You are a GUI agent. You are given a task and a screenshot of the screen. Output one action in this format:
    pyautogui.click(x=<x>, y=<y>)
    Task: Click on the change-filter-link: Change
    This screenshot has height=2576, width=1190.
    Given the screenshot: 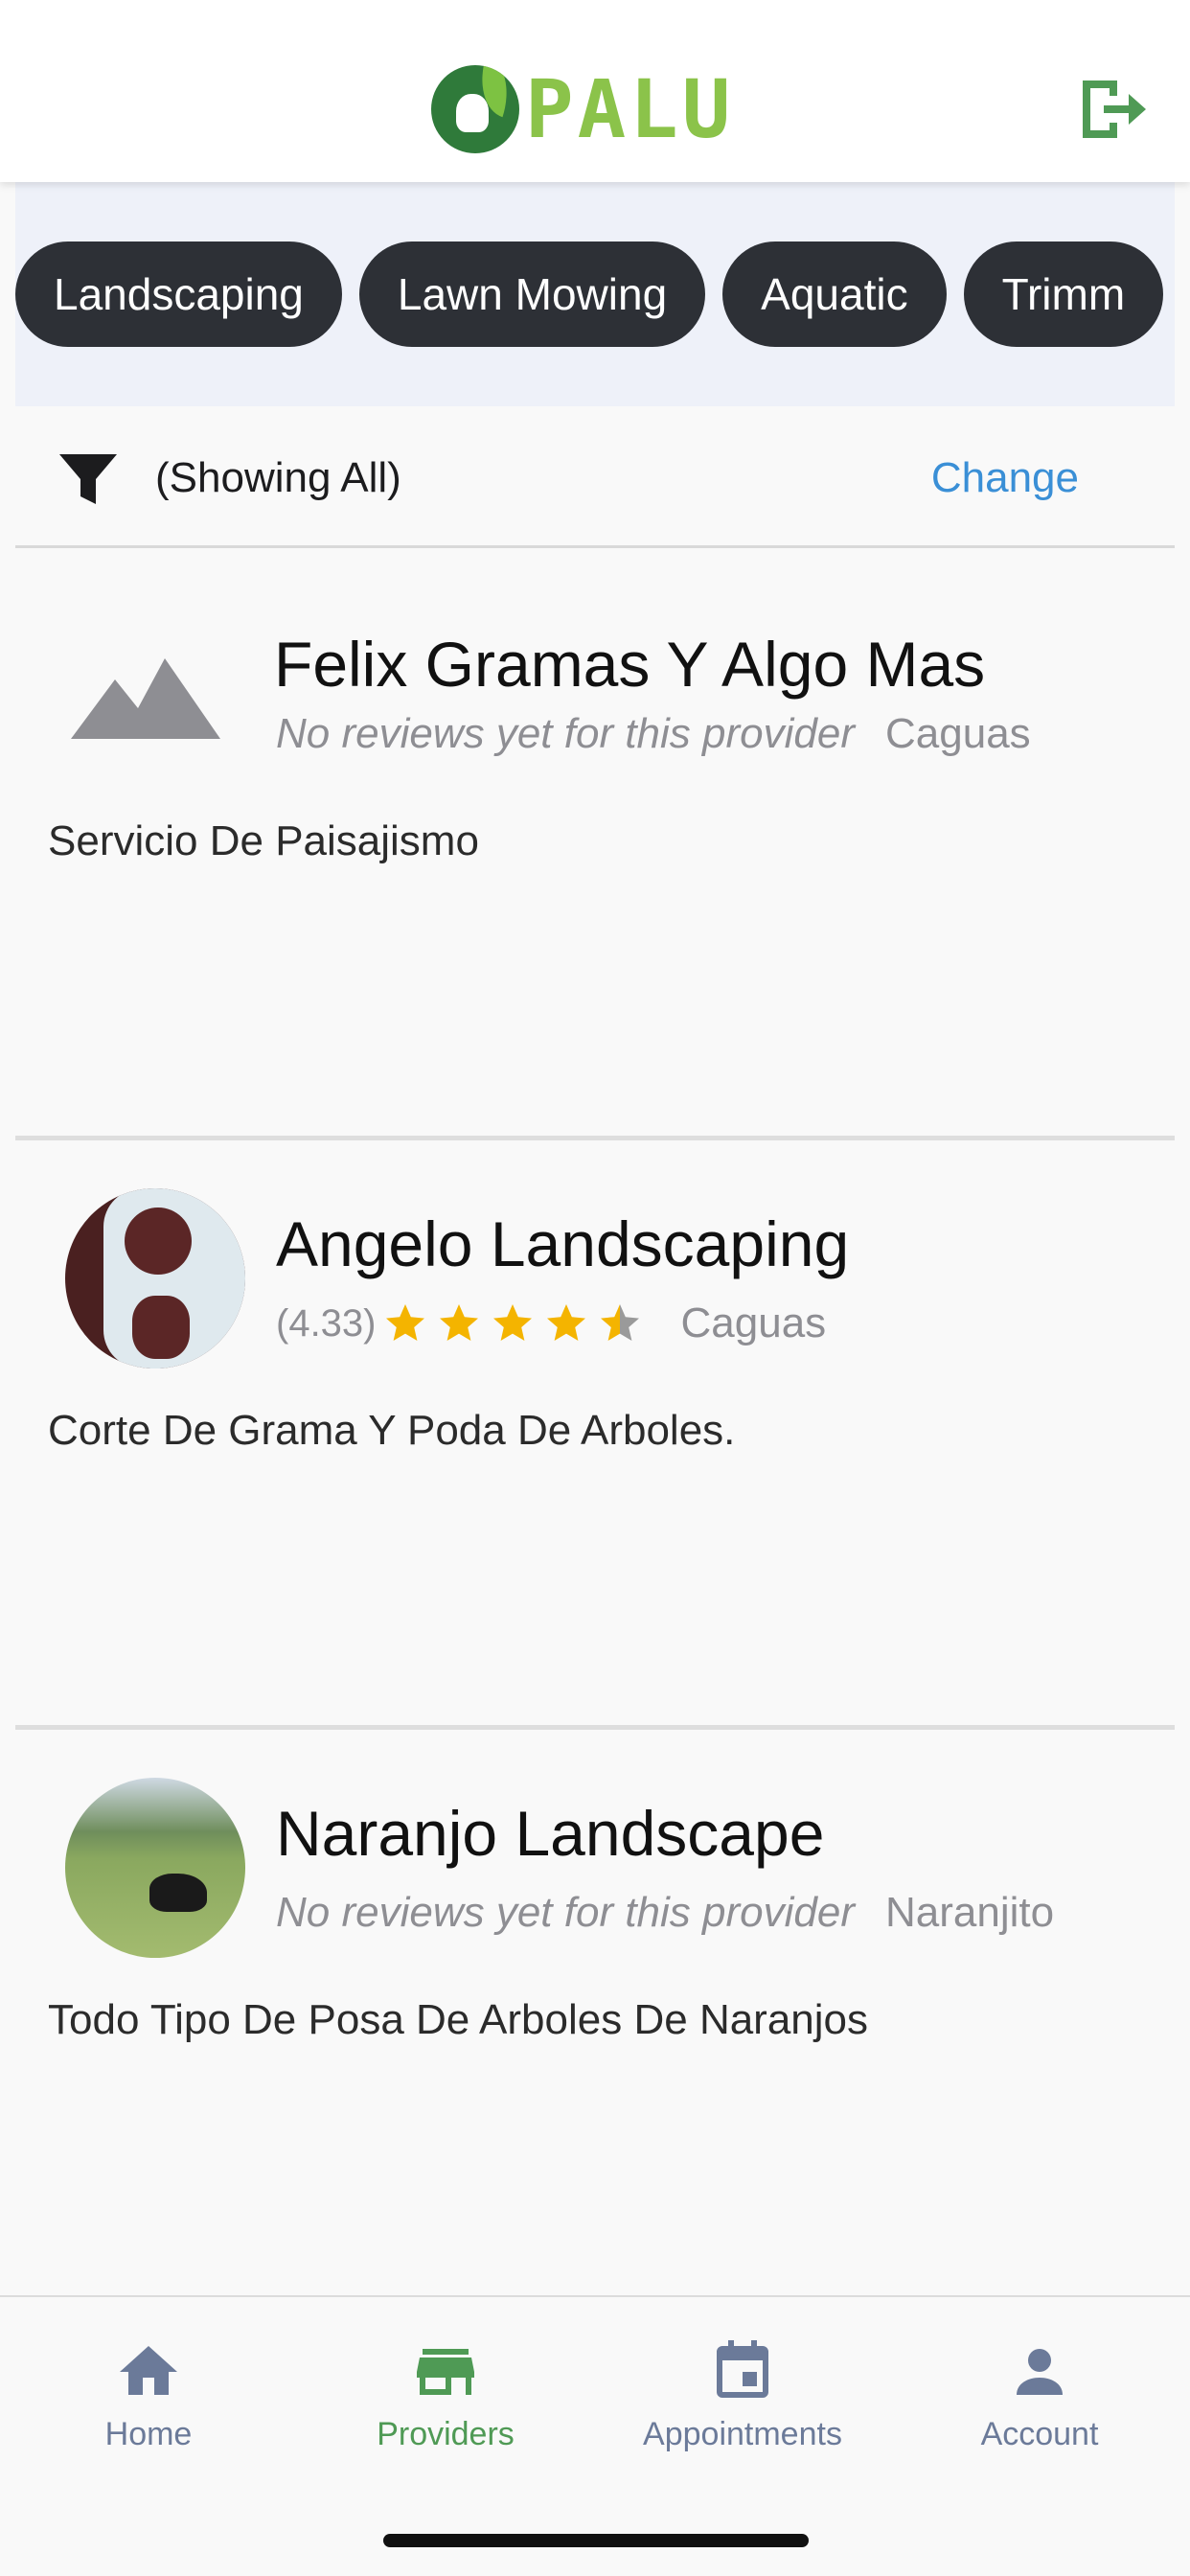 What is the action you would take?
    pyautogui.click(x=1005, y=478)
    